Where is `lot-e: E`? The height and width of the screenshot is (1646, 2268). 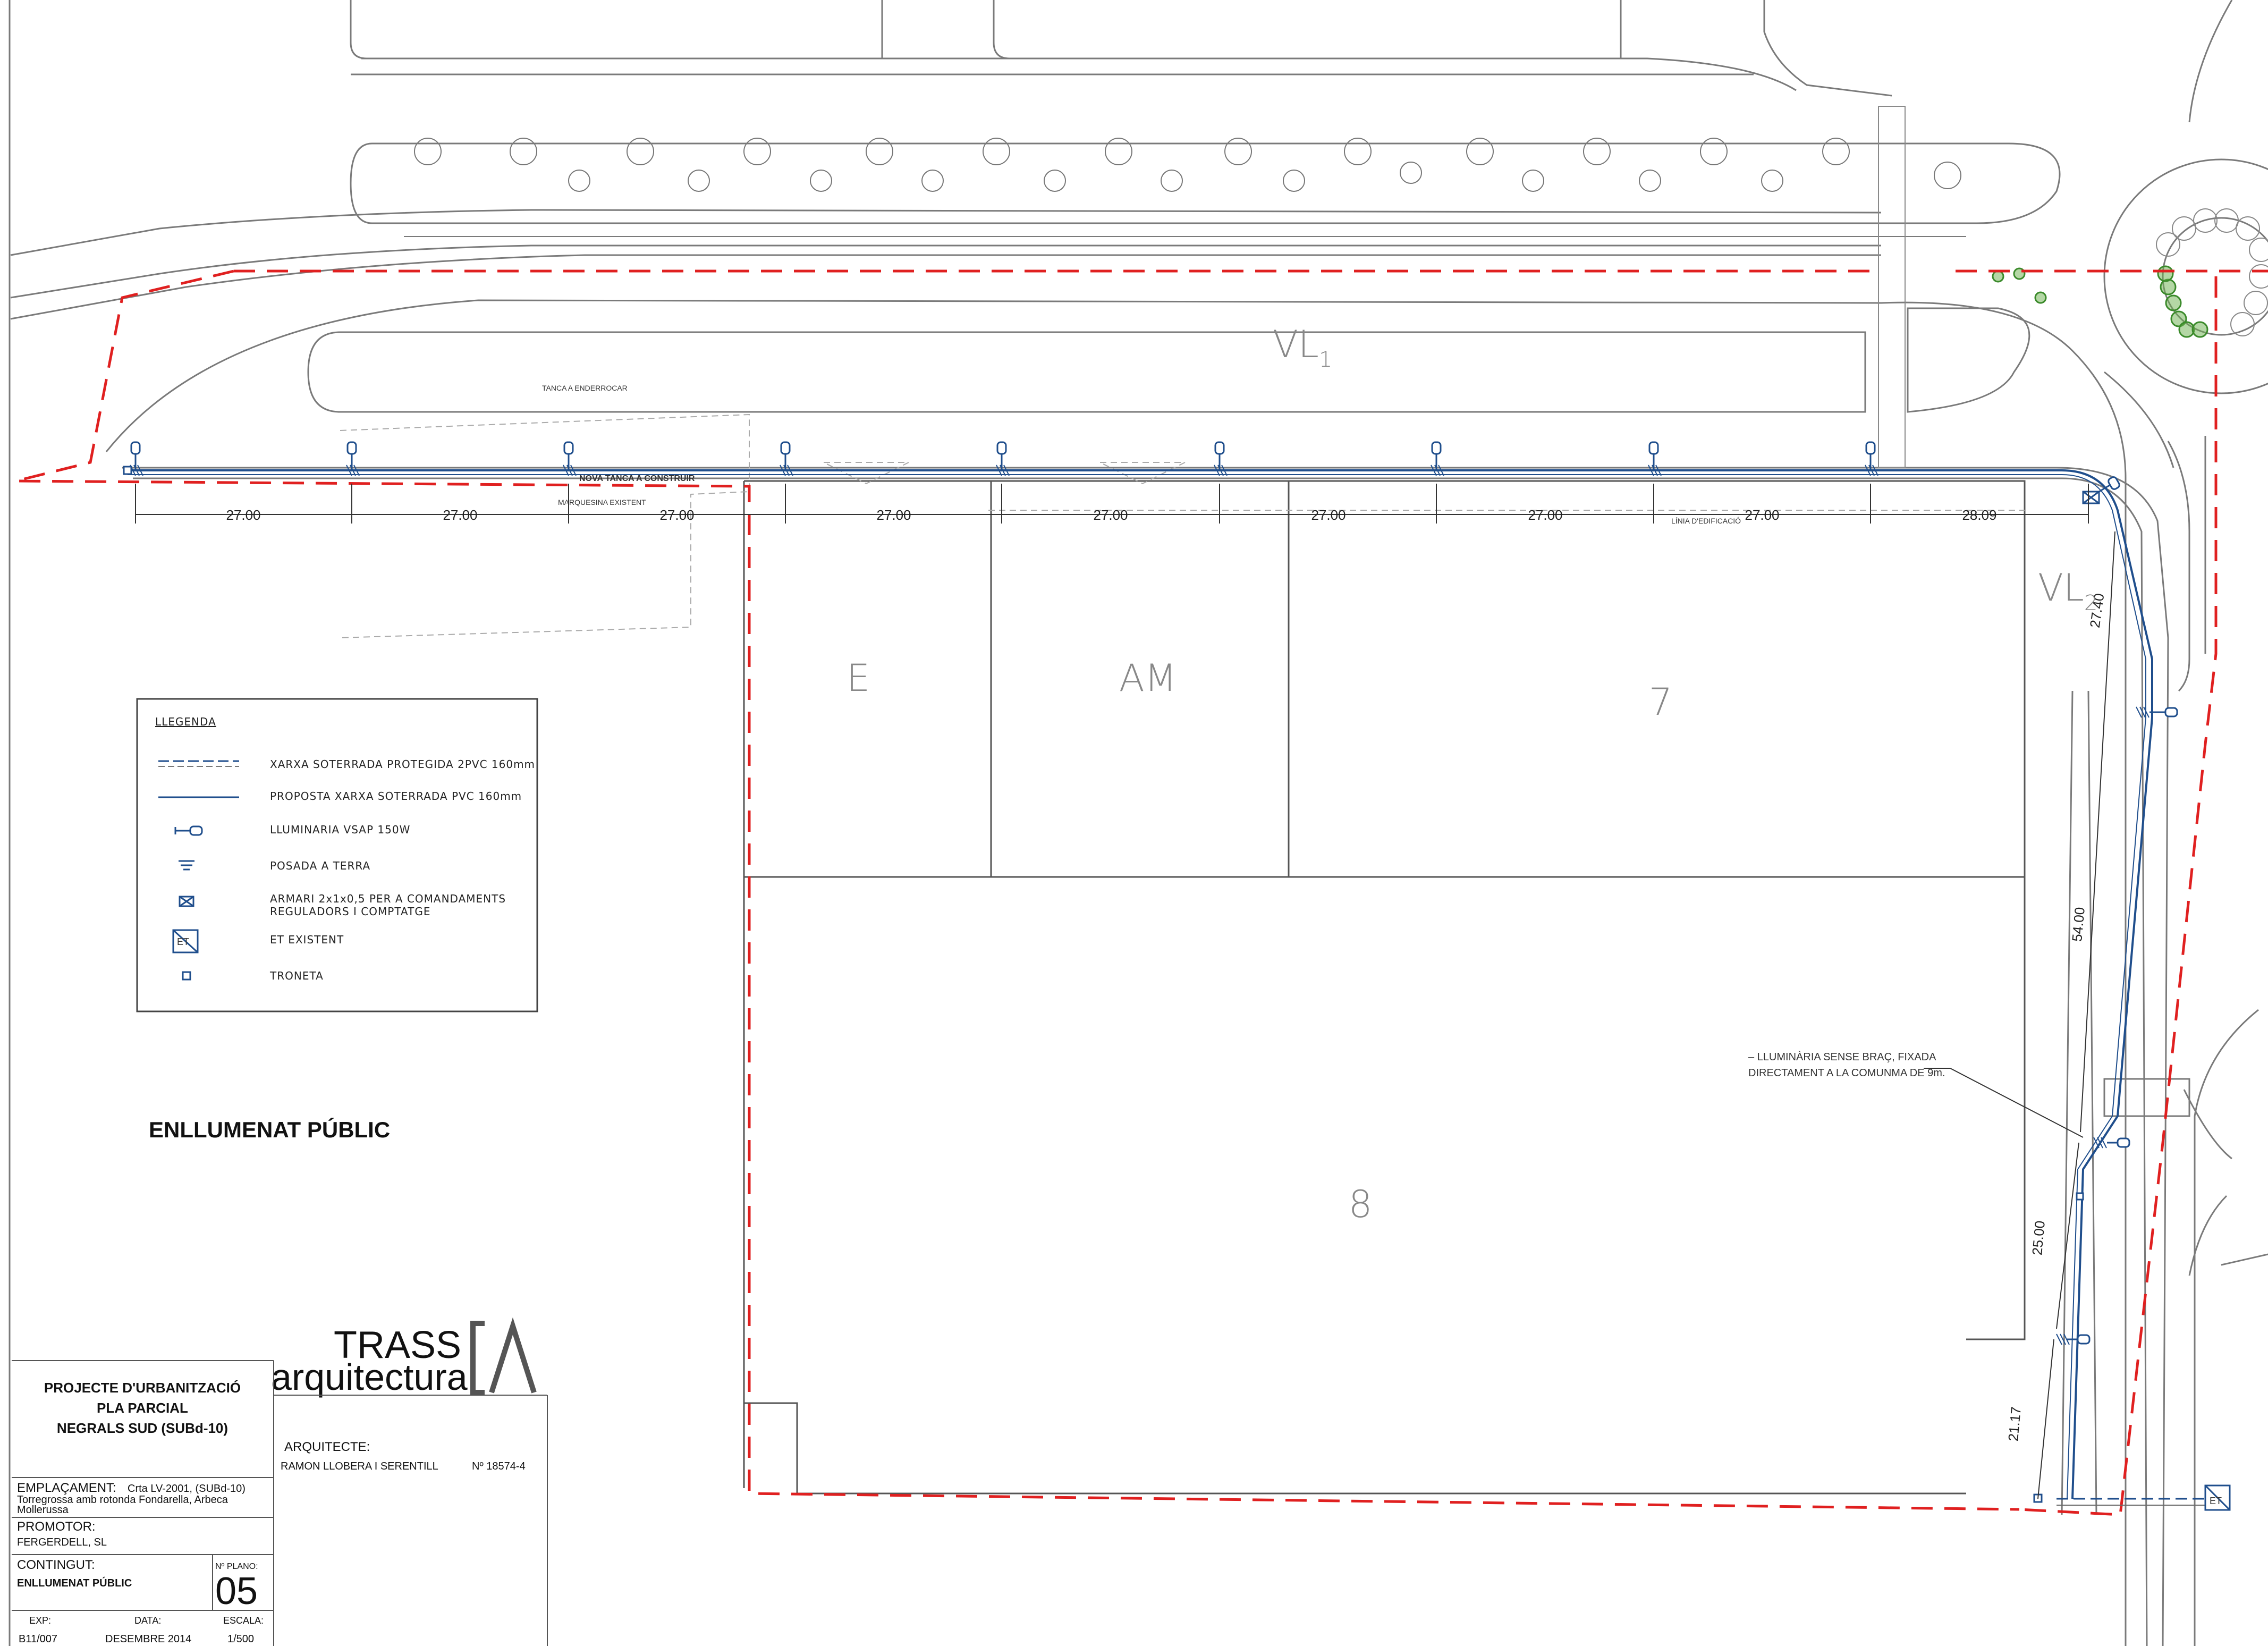 lot-e: E is located at coordinates (859, 678).